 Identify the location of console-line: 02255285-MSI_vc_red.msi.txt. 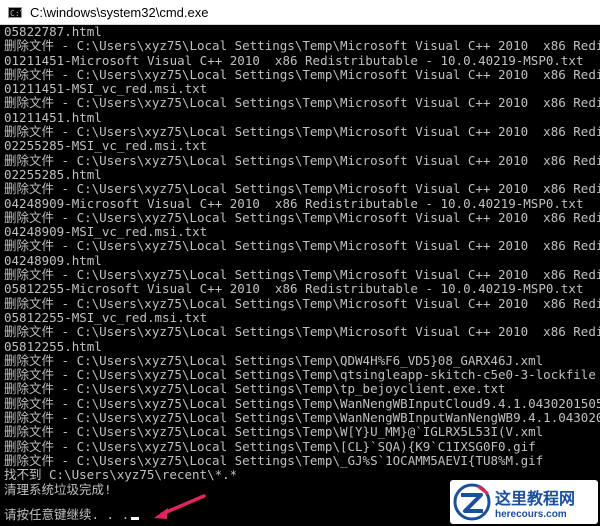
(106, 146).